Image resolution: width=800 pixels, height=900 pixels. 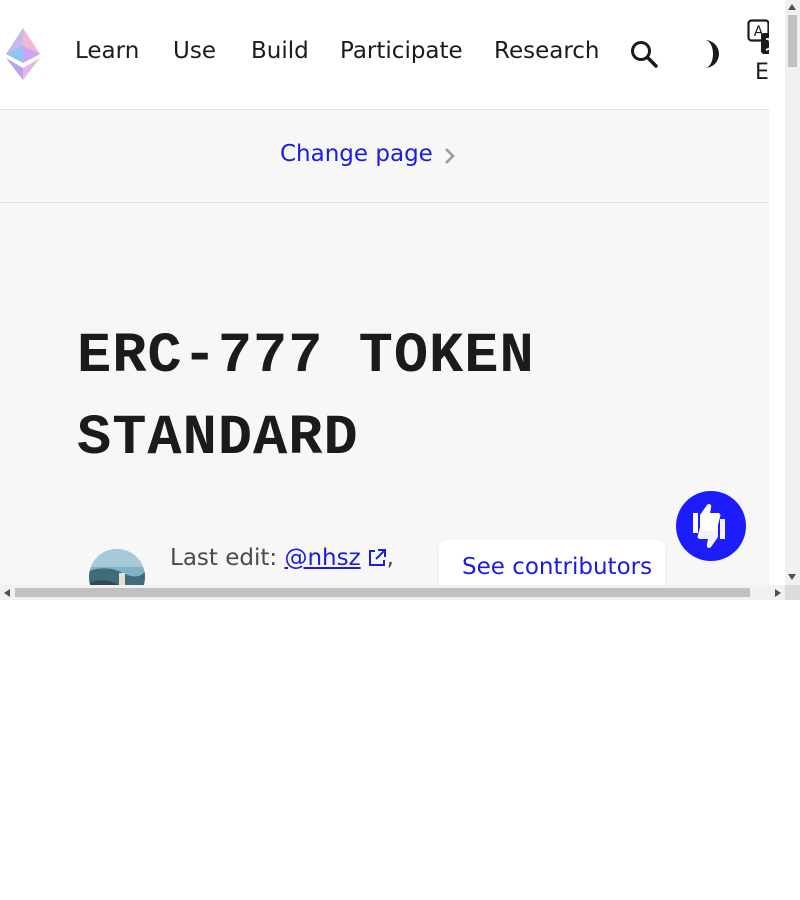 I want to click on scroll-down-arrow-icon, so click(x=792, y=577).